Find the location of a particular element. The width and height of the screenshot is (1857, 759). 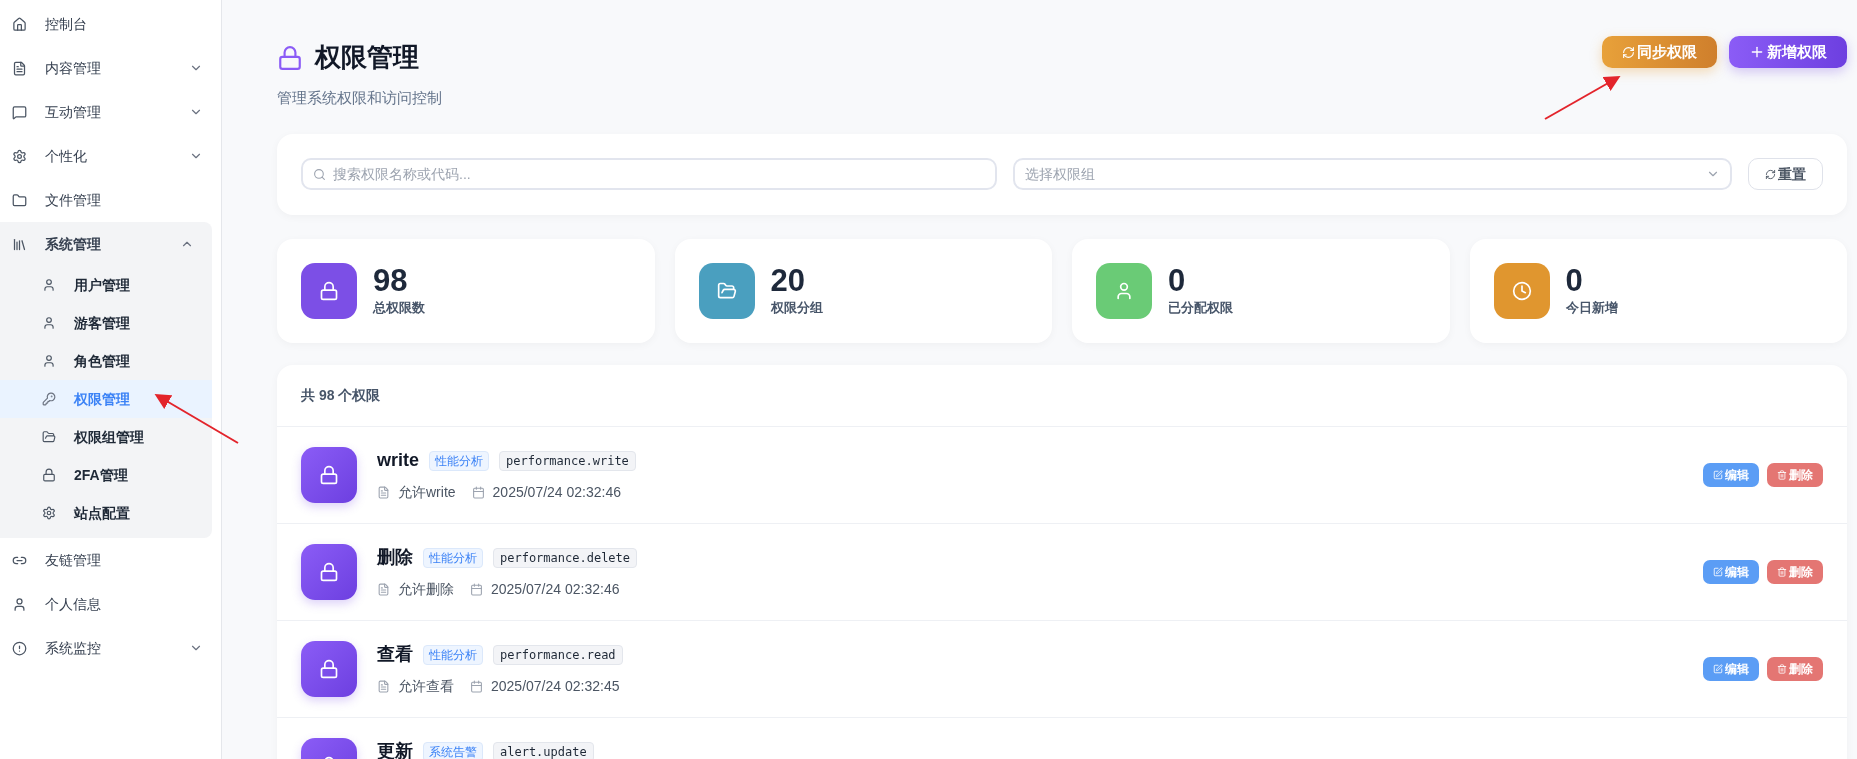

sidebar-item: 友链管理 is located at coordinates (110, 560).